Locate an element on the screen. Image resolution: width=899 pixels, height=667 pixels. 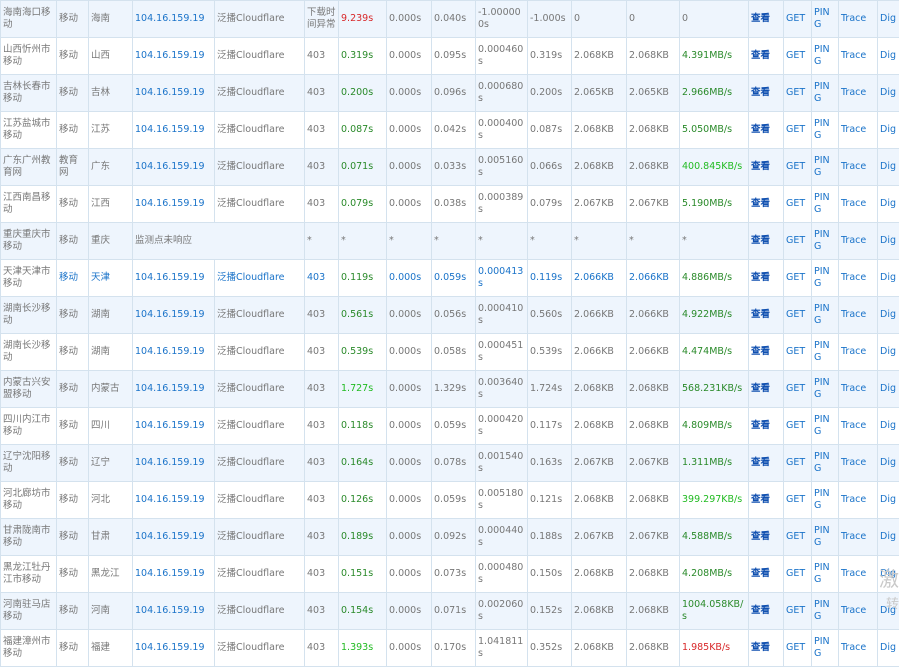
ssl-time: -1.000000s is located at coordinates (502, 19).